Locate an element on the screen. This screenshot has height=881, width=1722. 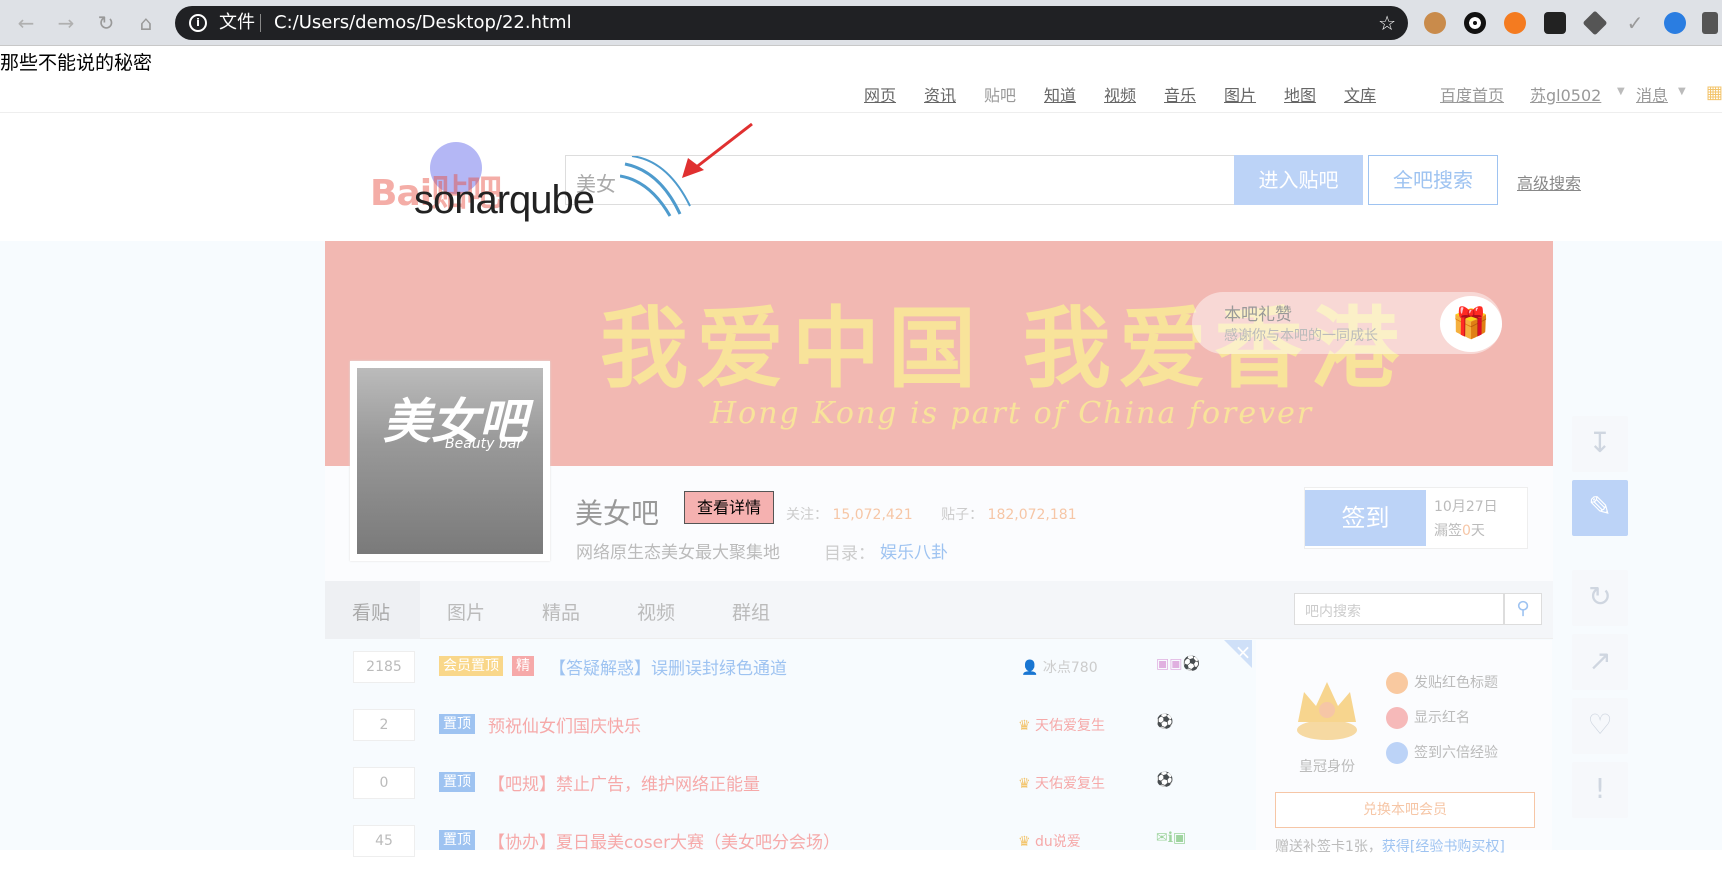
featured-badge: 精 is located at coordinates (523, 666).